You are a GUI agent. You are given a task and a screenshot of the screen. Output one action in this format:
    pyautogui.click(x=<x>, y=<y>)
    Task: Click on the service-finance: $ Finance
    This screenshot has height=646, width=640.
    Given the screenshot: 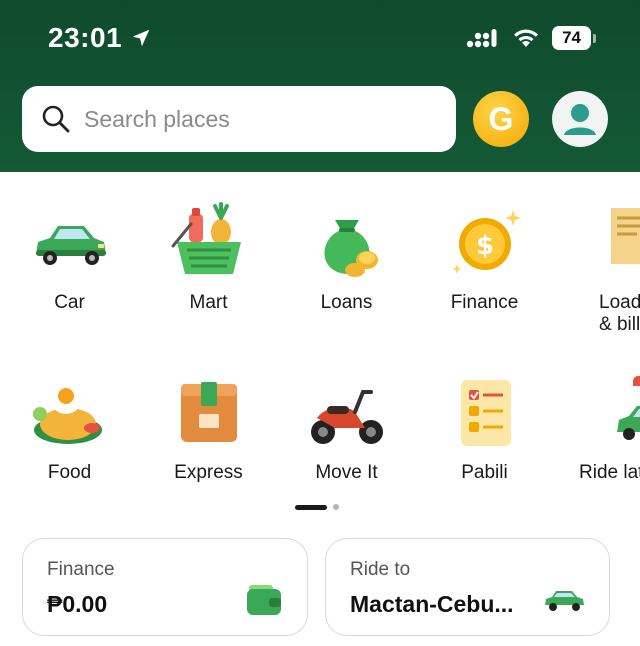 What is the action you would take?
    pyautogui.click(x=484, y=258)
    